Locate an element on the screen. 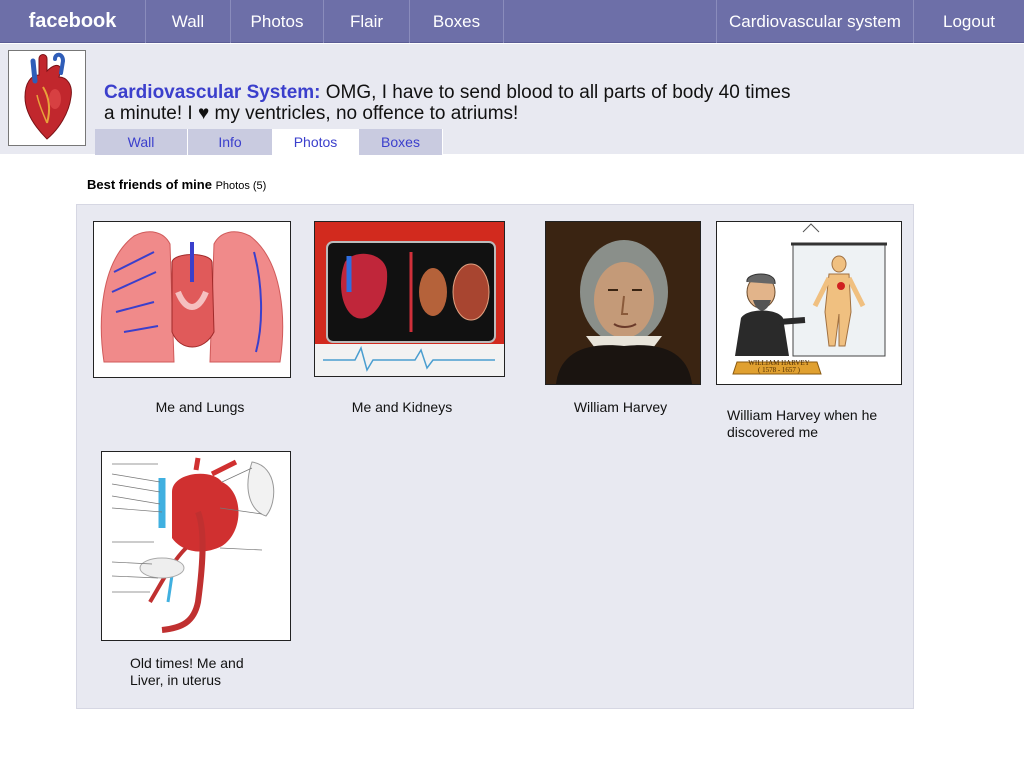 The width and height of the screenshot is (1024, 768). album-title: Best friends of mine is located at coordinates (149, 184).